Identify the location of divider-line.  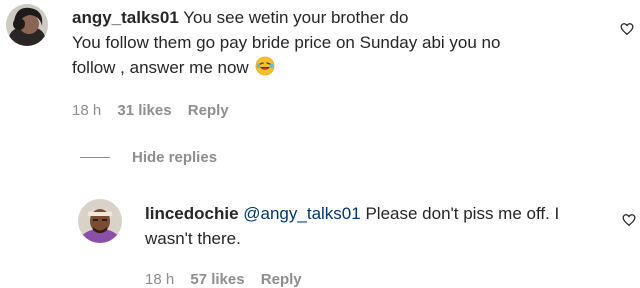
(95, 157).